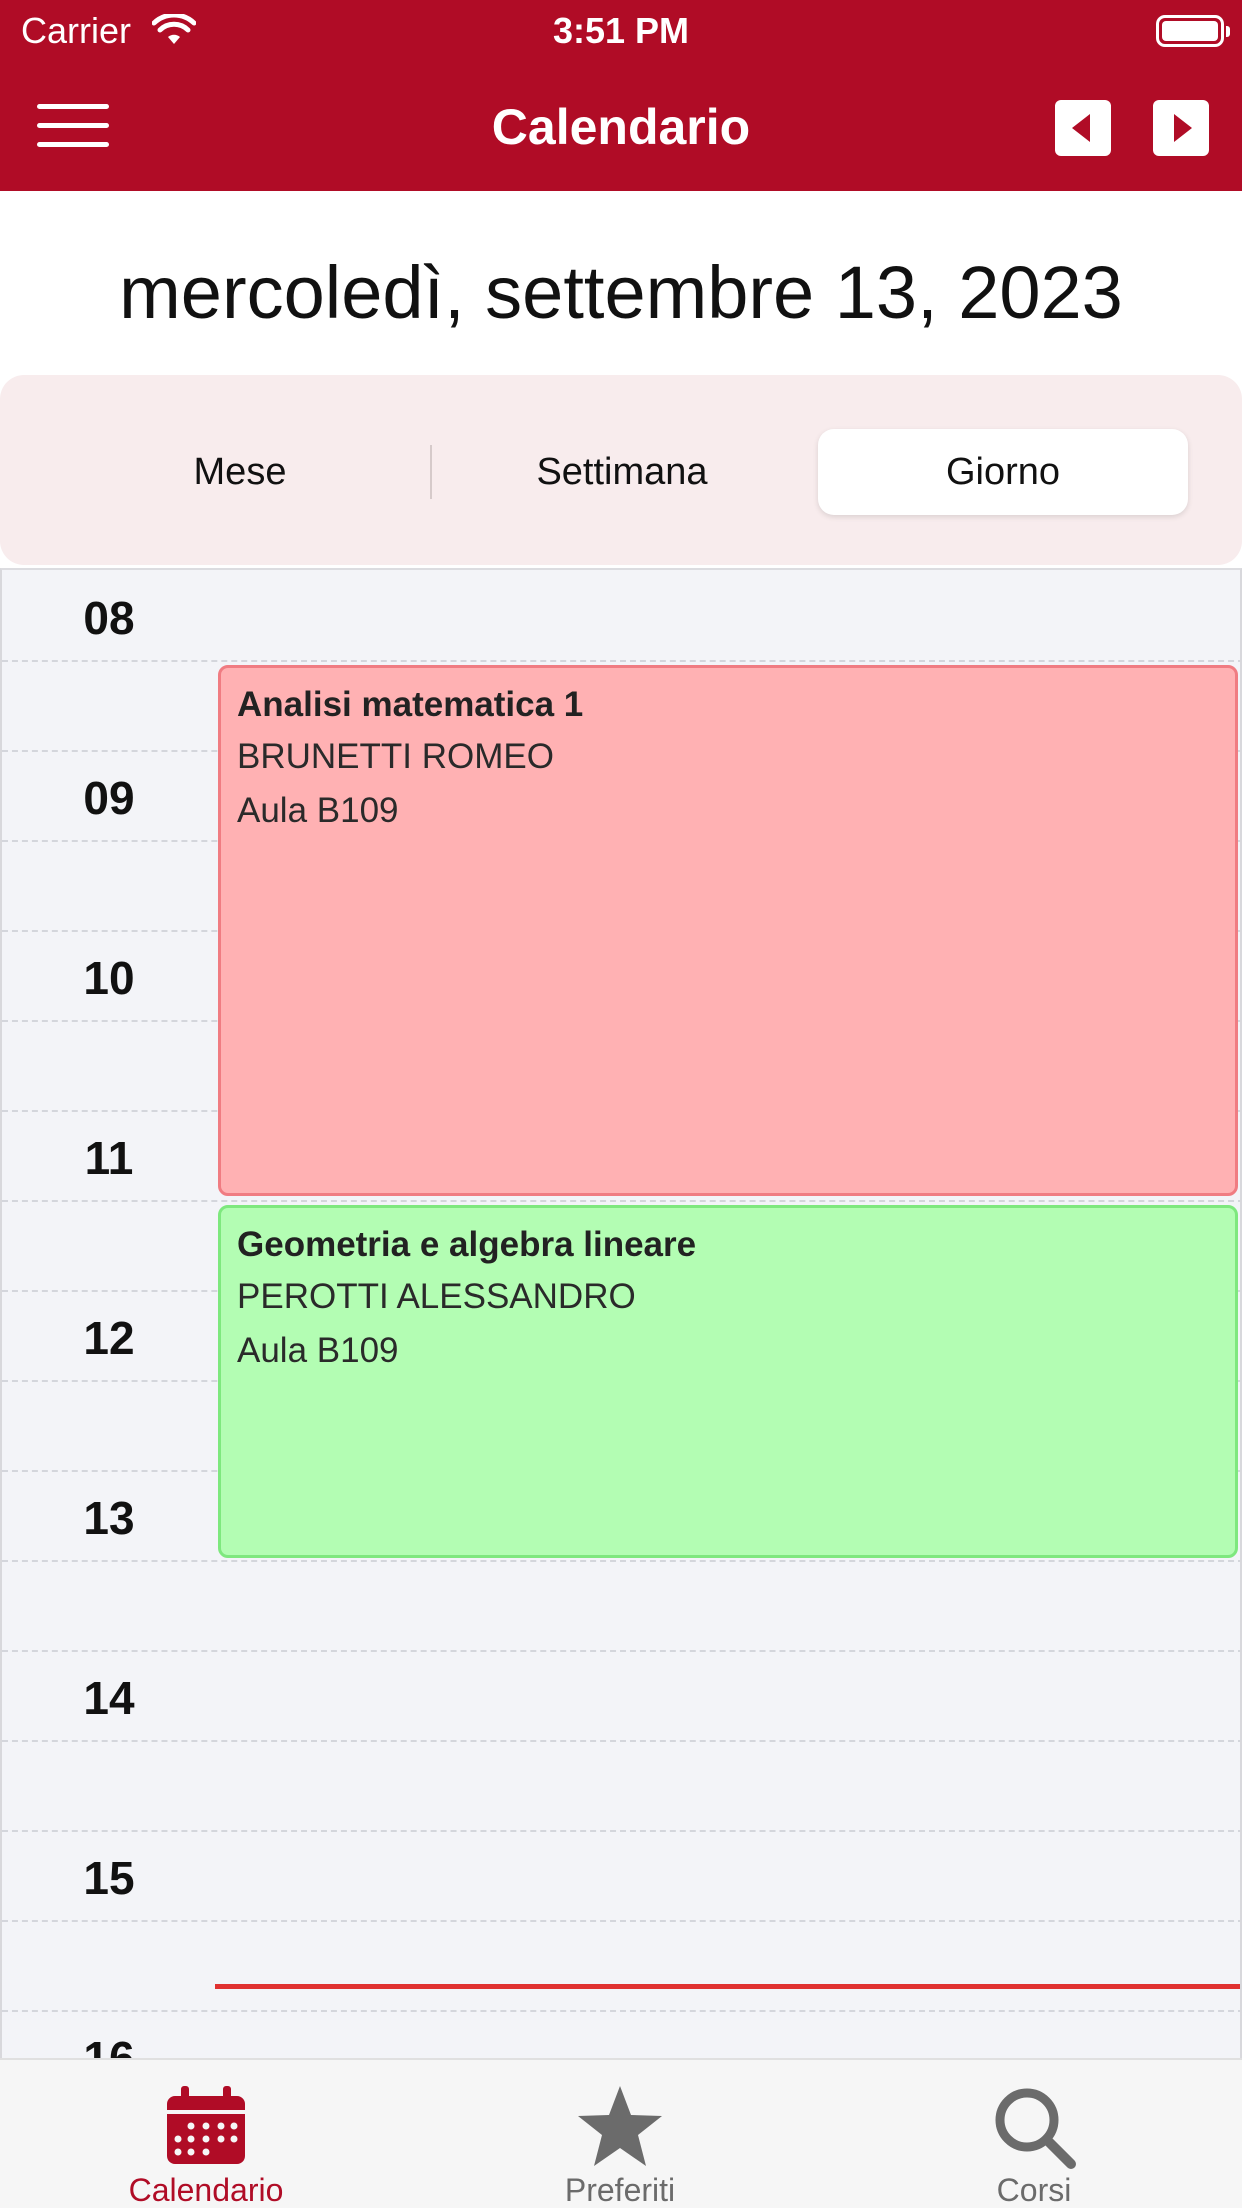 The height and width of the screenshot is (2208, 1242). I want to click on battery-icon, so click(1193, 31).